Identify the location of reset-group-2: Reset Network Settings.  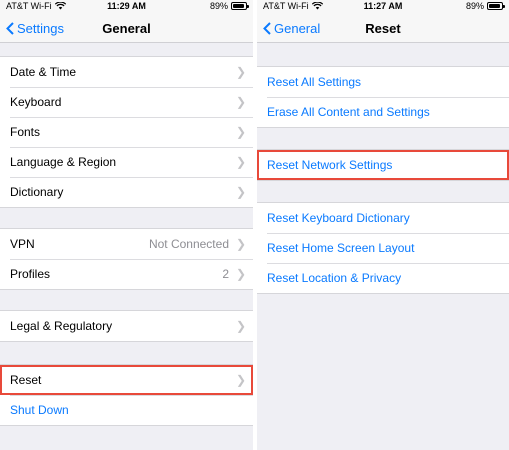
(383, 165).